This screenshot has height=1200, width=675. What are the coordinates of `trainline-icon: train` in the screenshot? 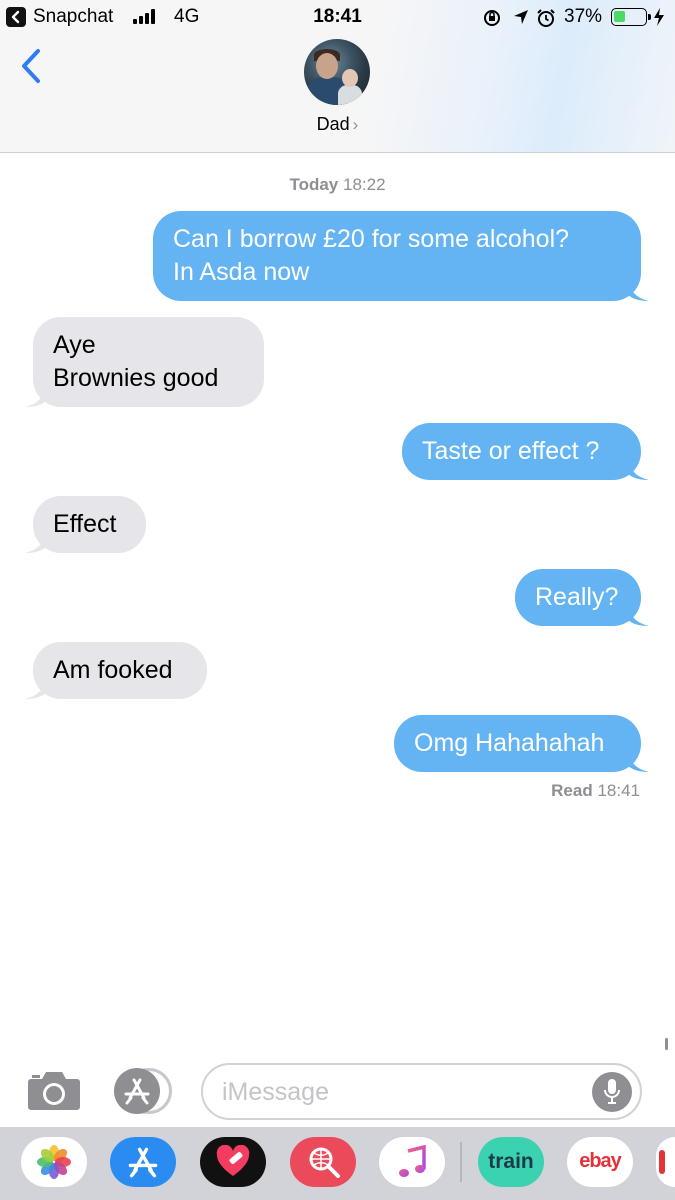 It's located at (511, 1161).